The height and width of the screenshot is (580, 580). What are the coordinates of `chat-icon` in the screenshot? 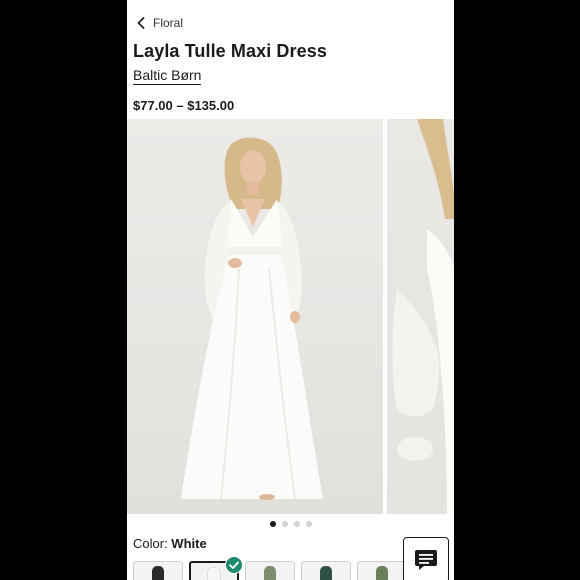 It's located at (426, 560).